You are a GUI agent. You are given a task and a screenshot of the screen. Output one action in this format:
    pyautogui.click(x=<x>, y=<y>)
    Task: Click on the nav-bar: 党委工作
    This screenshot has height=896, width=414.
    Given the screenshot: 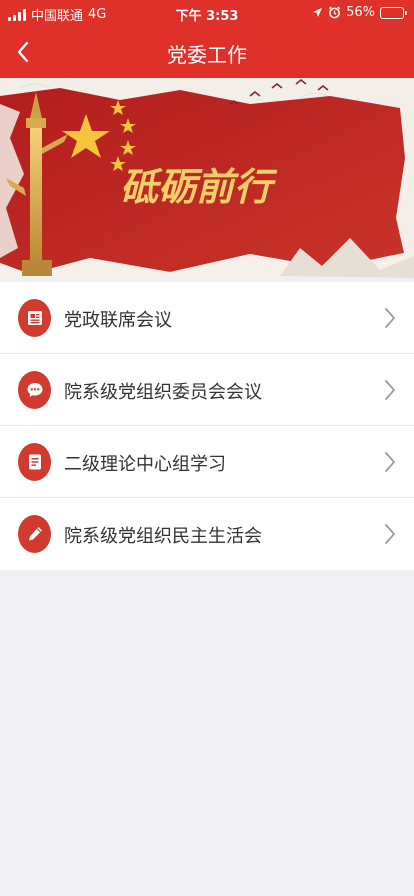 What is the action you would take?
    pyautogui.click(x=207, y=52)
    